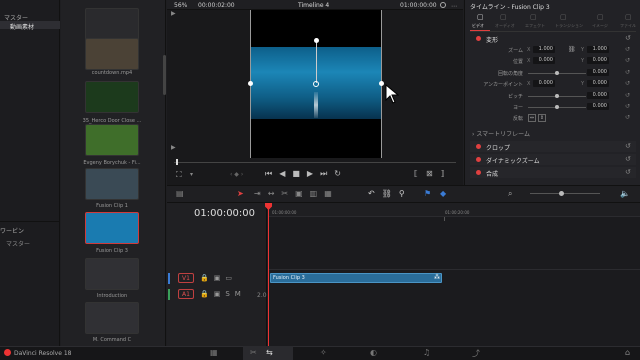 The width and height of the screenshot is (640, 360). Describe the element at coordinates (447, 173) in the screenshot. I see `mark-out-icon: ⟧` at that location.